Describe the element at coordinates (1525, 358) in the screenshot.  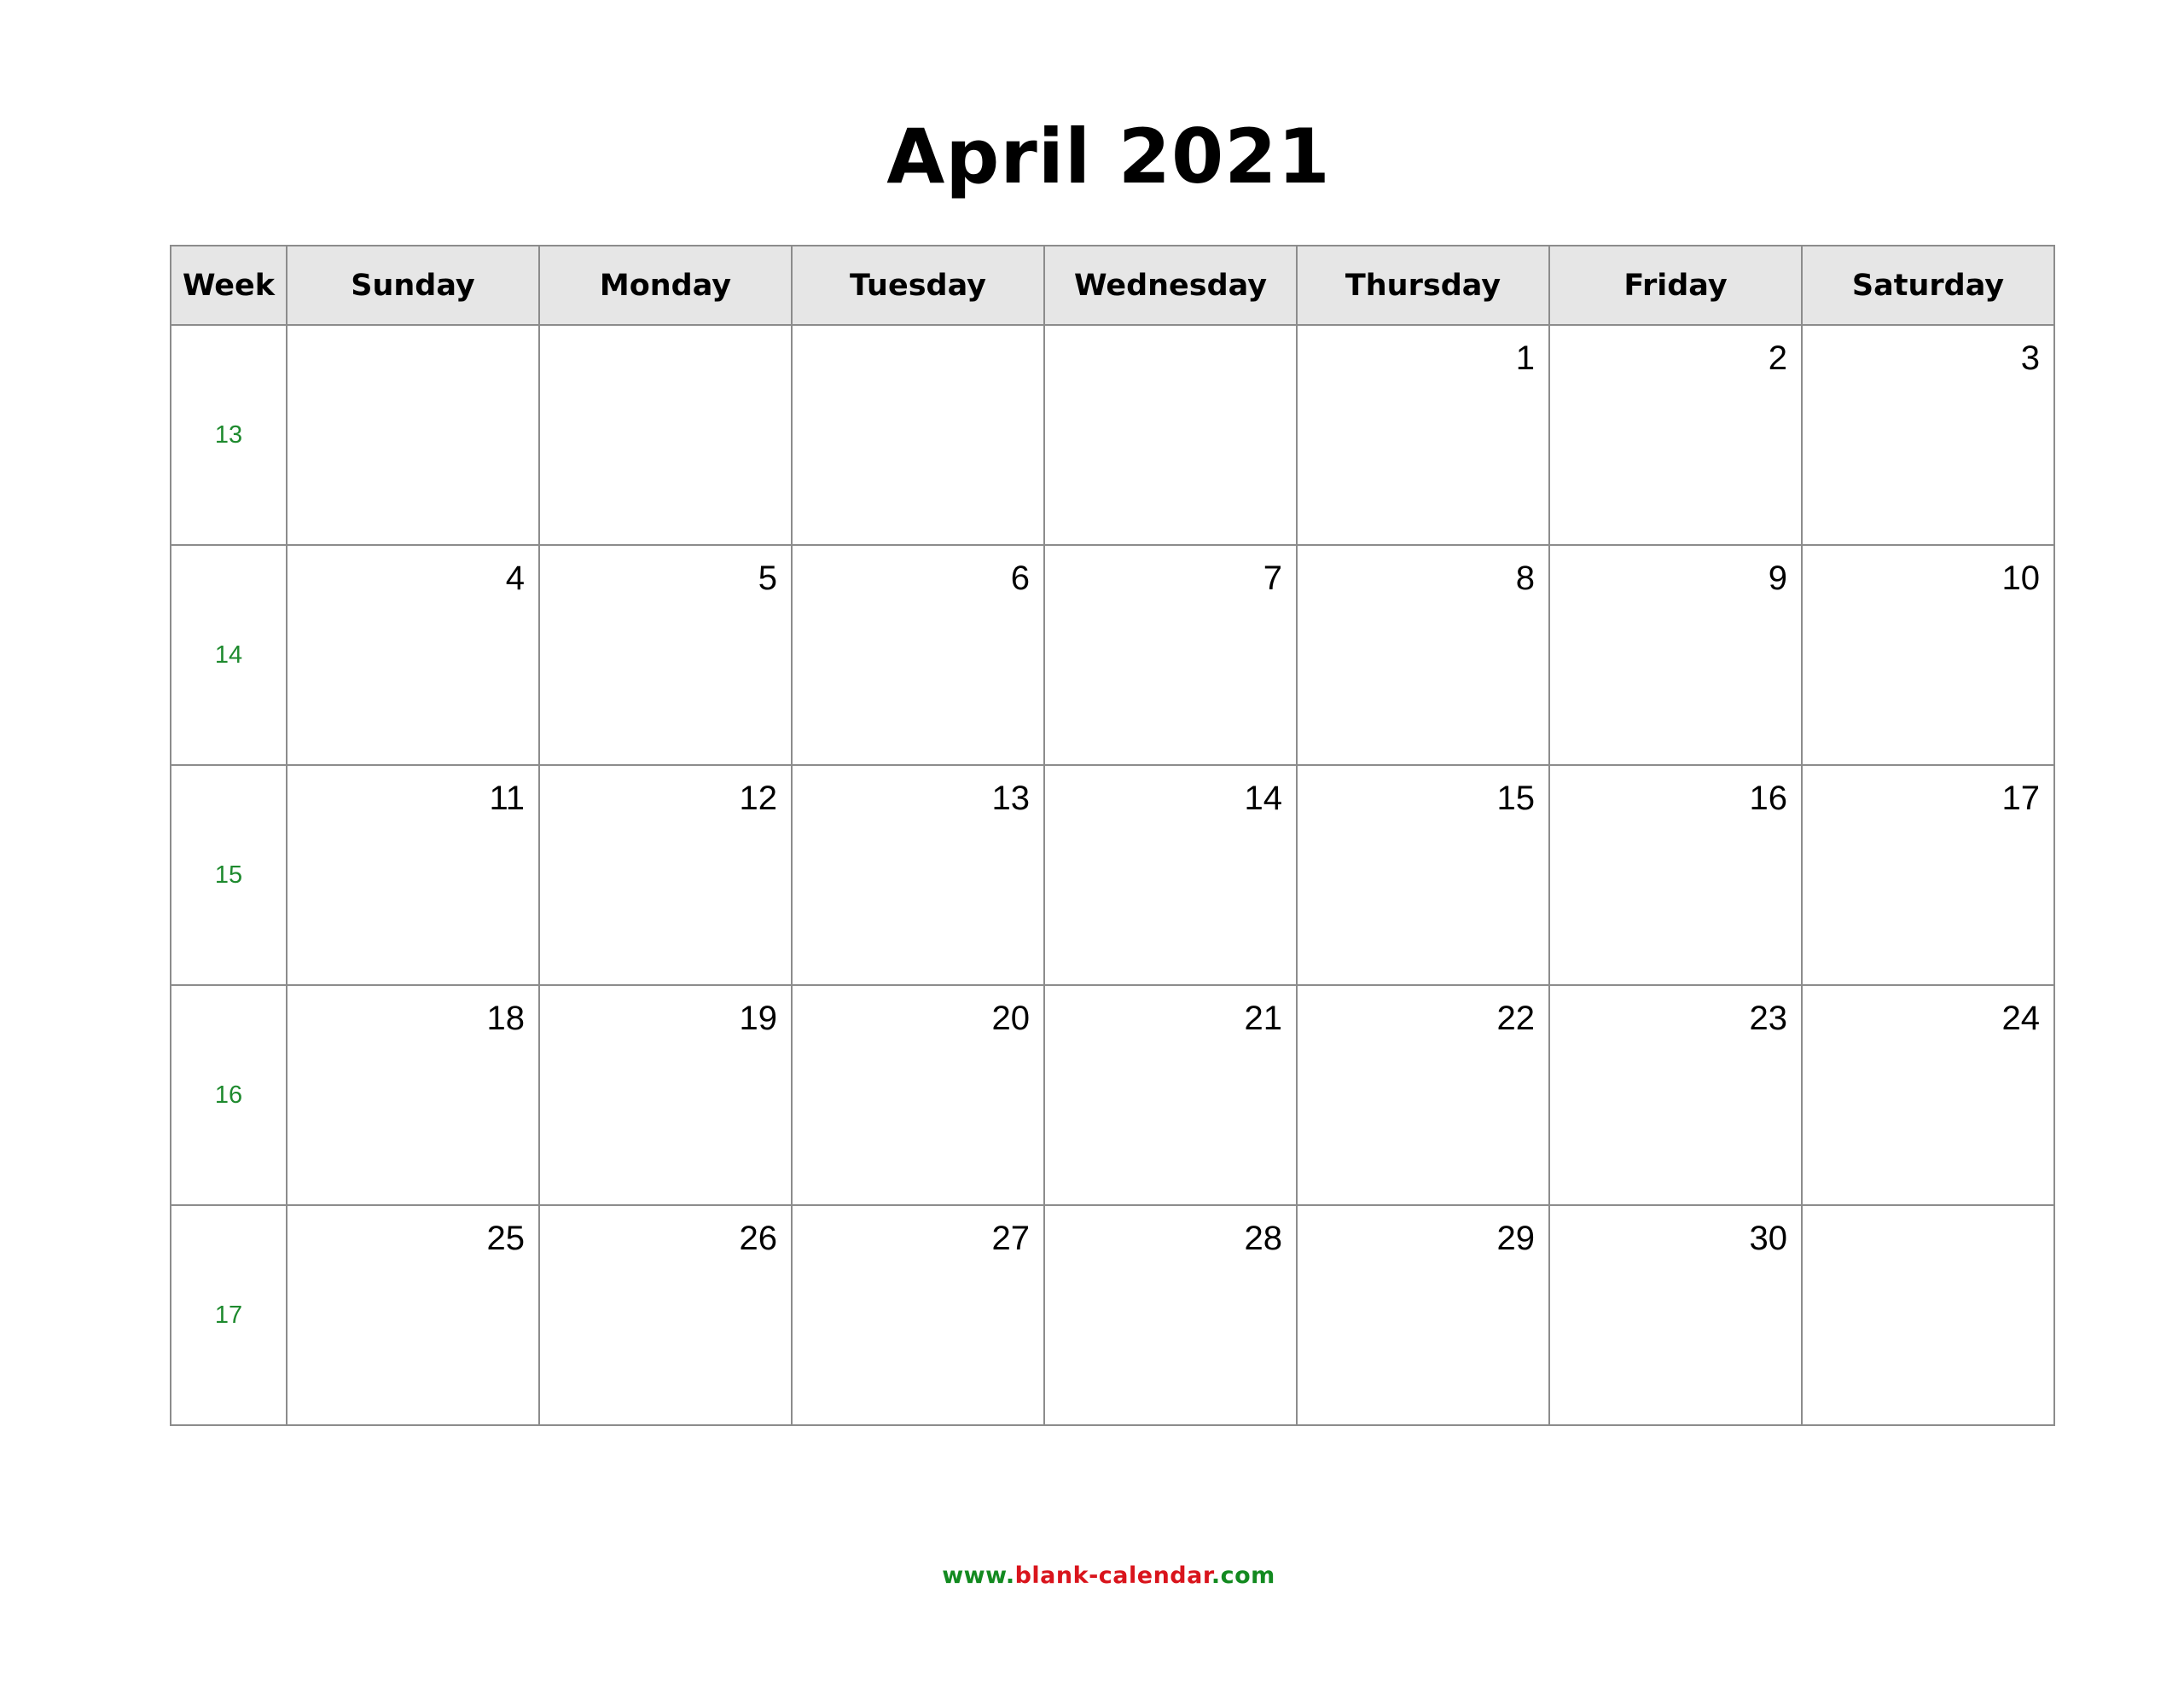
I see `day-number: 1` at that location.